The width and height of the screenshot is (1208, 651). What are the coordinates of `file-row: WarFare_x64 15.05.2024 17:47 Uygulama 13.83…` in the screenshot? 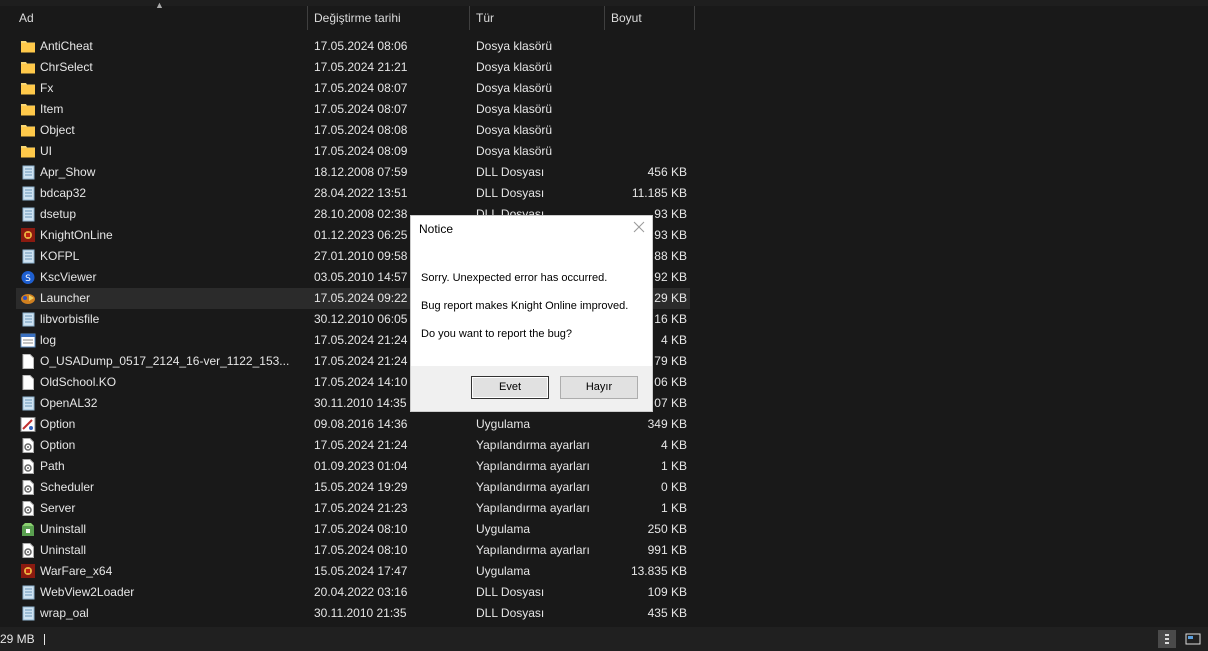 It's located at (353, 571).